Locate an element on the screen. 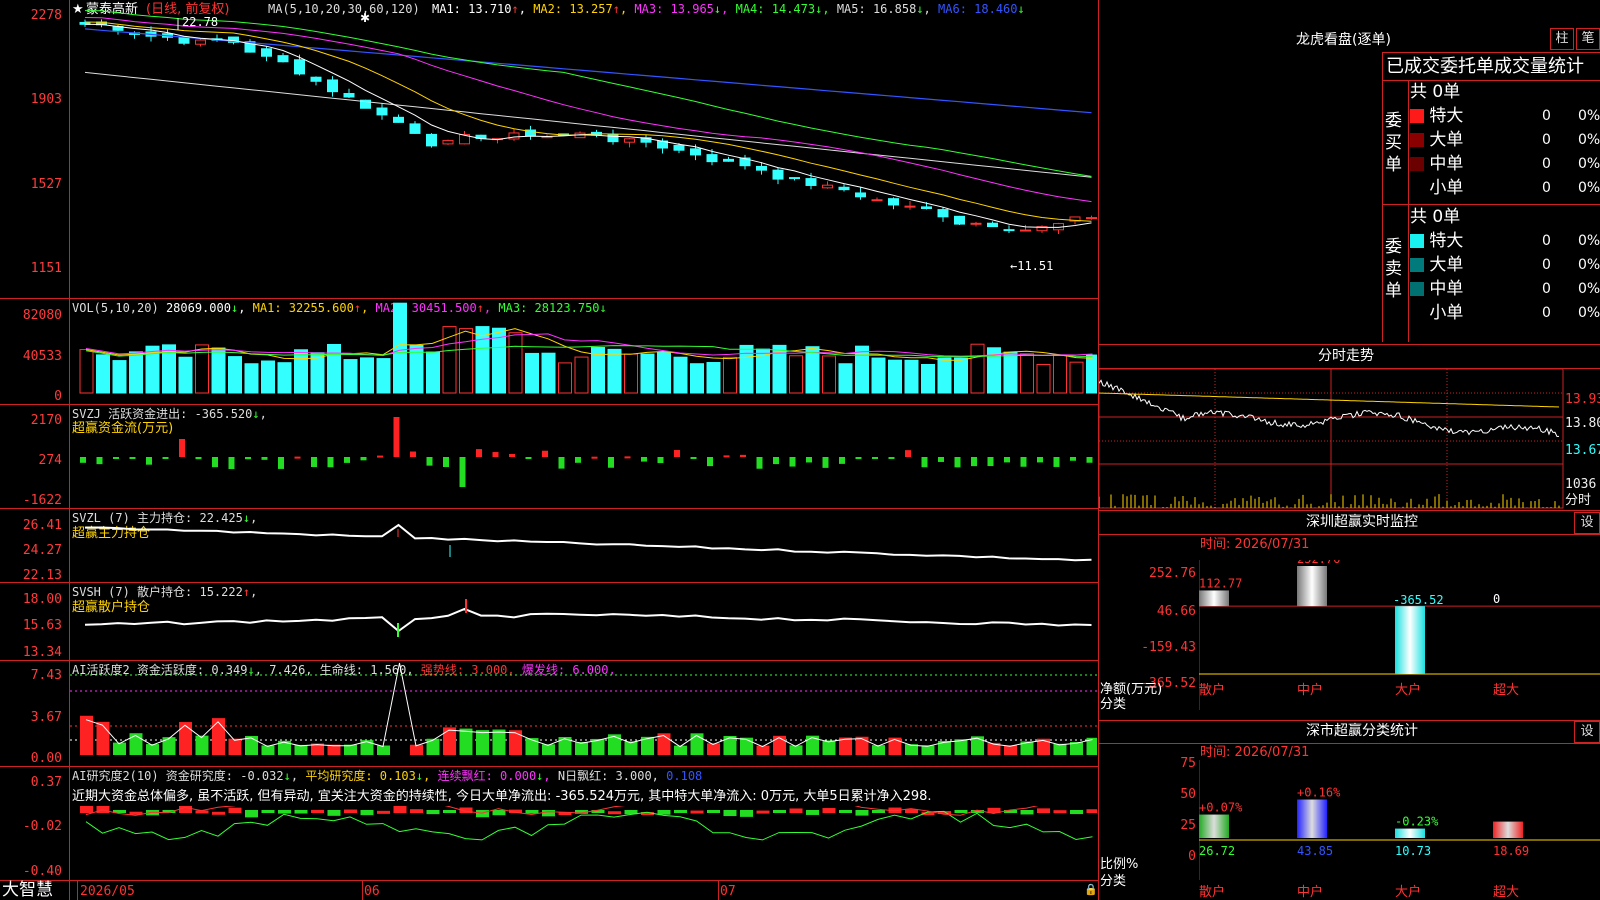 Image resolution: width=1600 pixels, height=900 pixels. sz-category: 大户 is located at coordinates (1408, 690).